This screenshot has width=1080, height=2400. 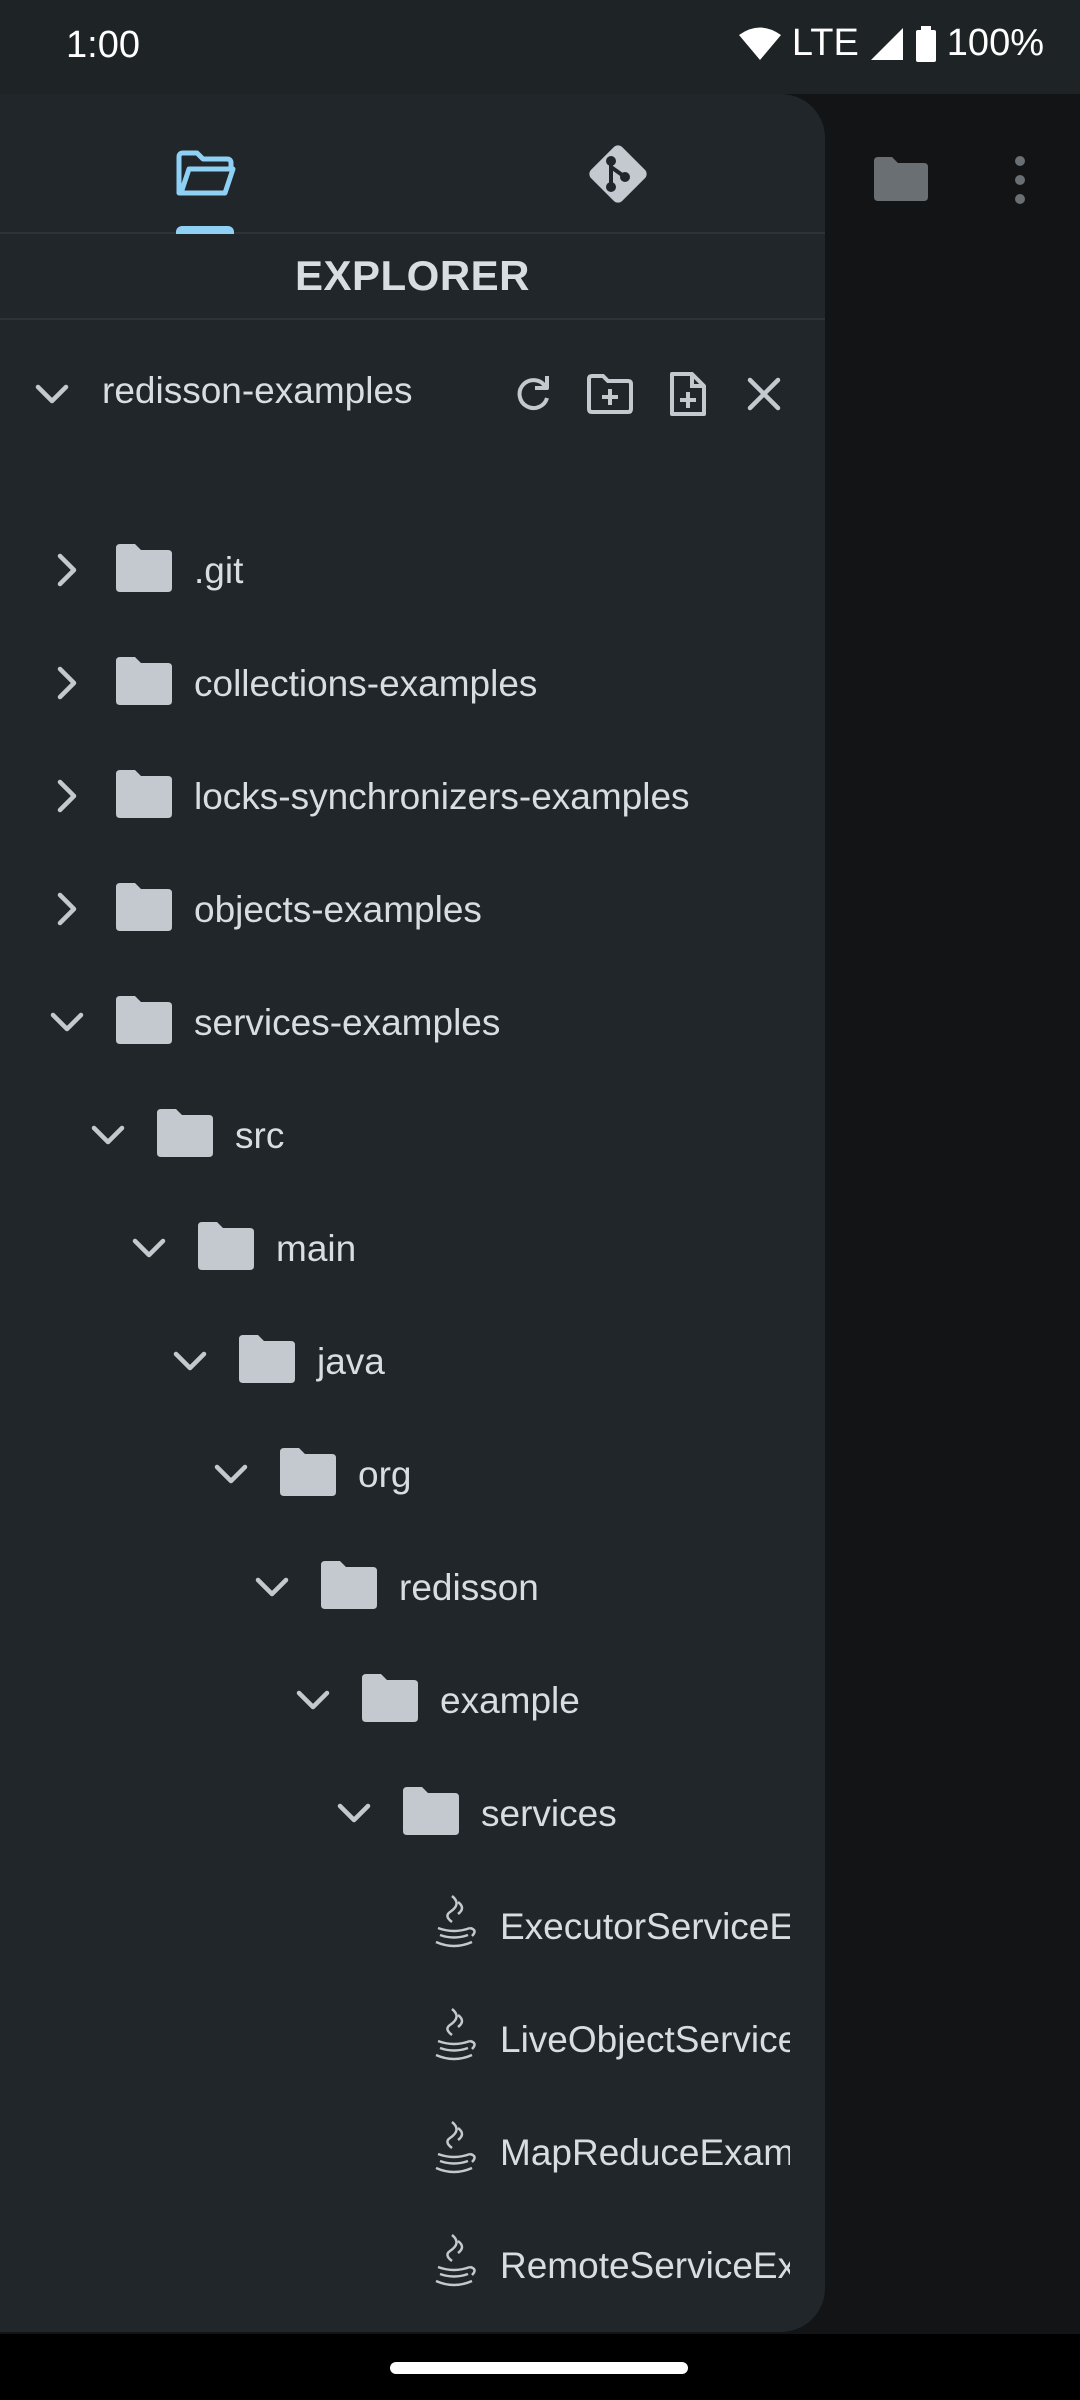 I want to click on folder-name: org, so click(x=385, y=1474).